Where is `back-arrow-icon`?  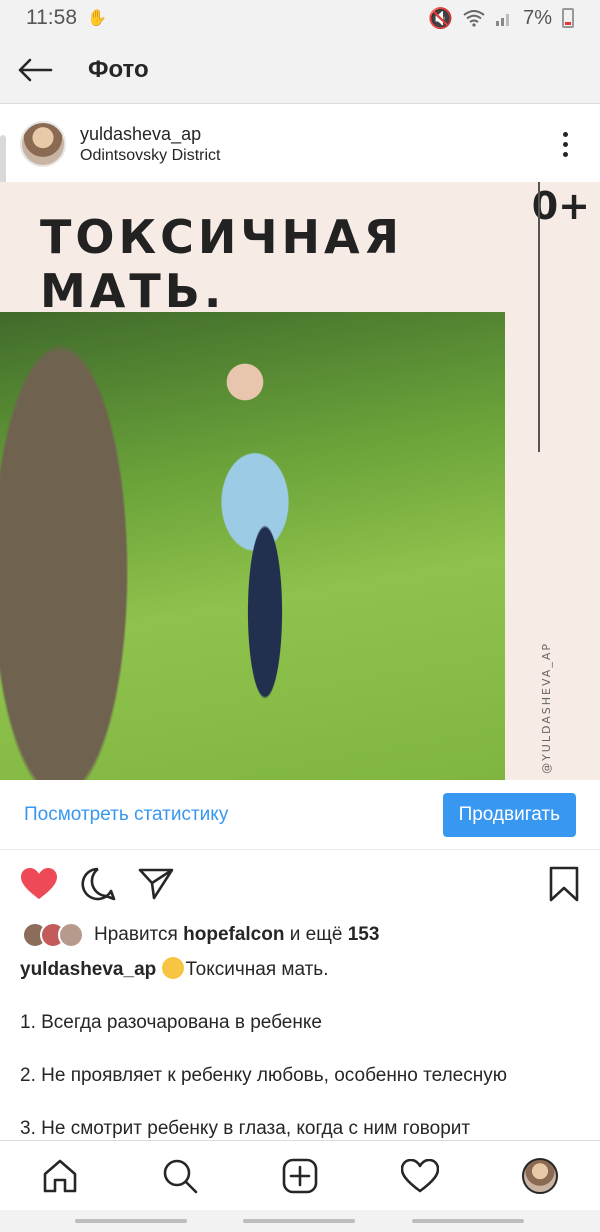 back-arrow-icon is located at coordinates (35, 69).